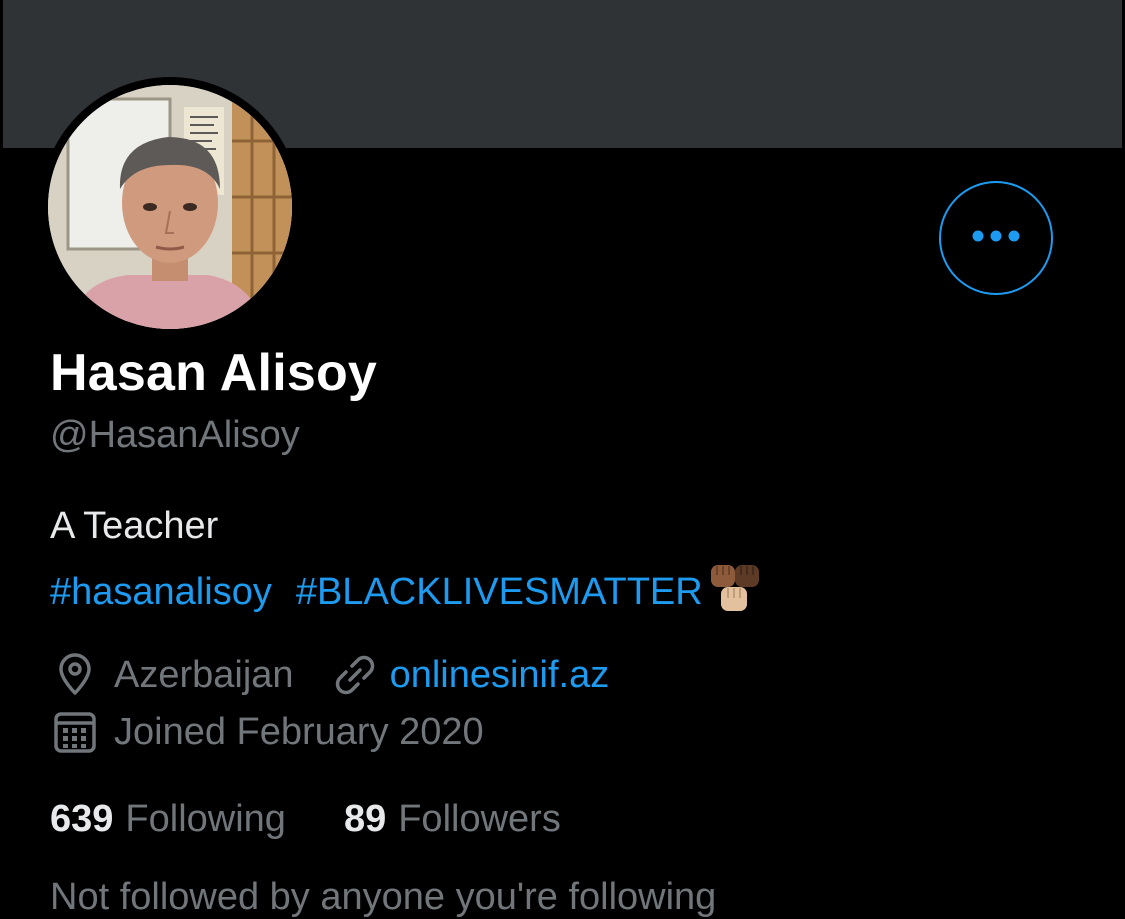  What do you see at coordinates (205, 819) in the screenshot?
I see `following-label: Following` at bounding box center [205, 819].